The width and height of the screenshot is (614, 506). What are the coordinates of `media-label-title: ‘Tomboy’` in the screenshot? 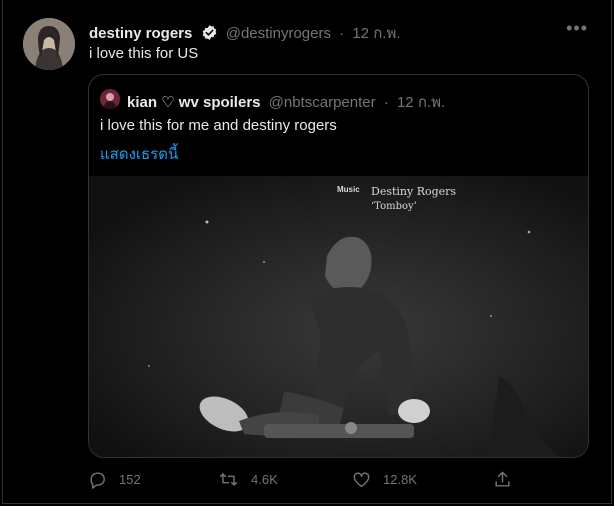 It's located at (394, 206).